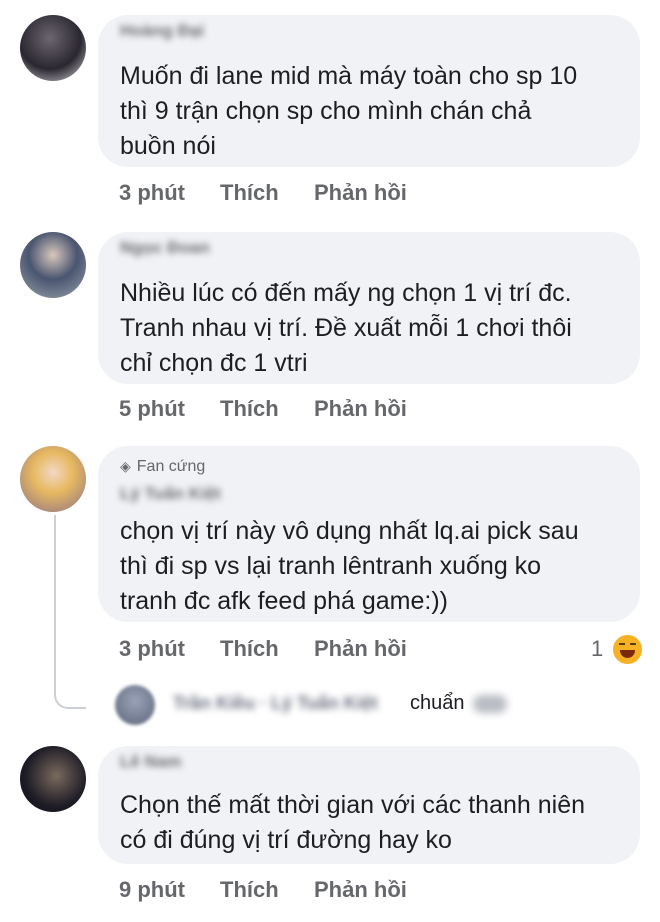  What do you see at coordinates (490, 704) in the screenshot?
I see `redacted-text` at bounding box center [490, 704].